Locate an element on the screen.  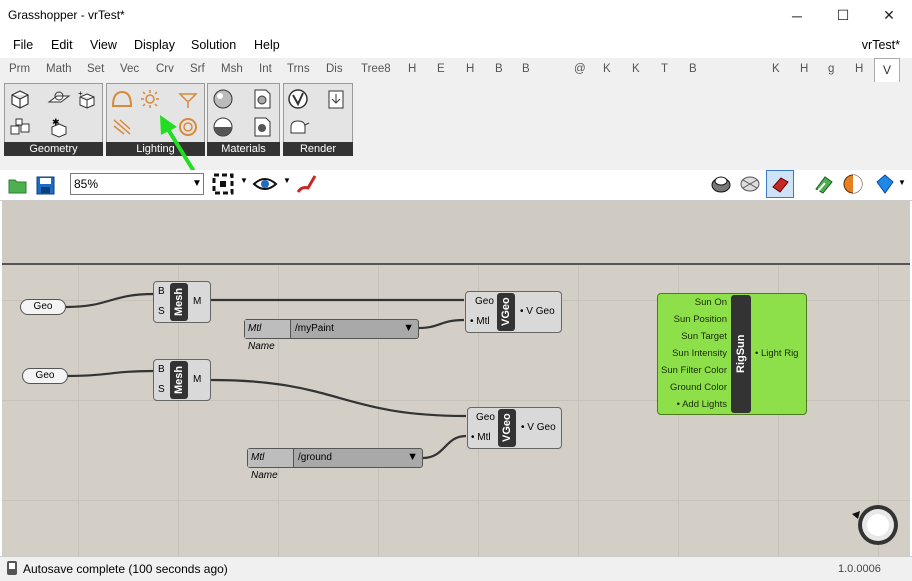
wire-mesh2-vgeo2 is located at coordinates (338, 398).